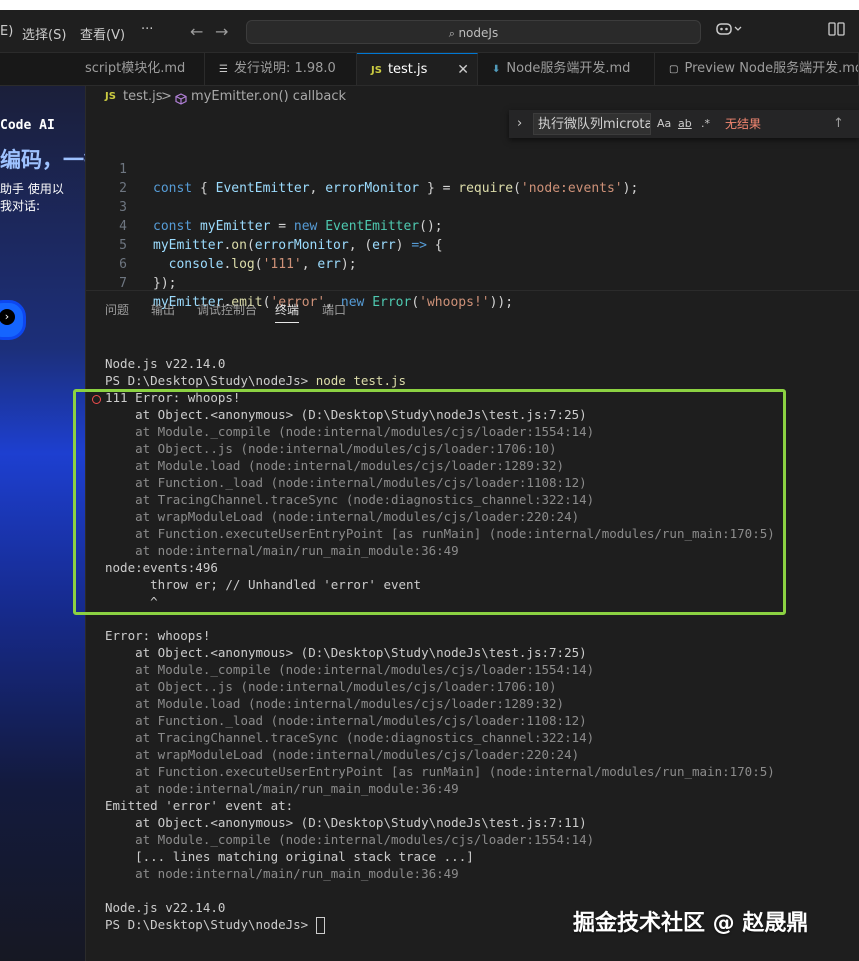  I want to click on tab-node-server-dev: ⬇ Node服务端开发.md, so click(566, 69).